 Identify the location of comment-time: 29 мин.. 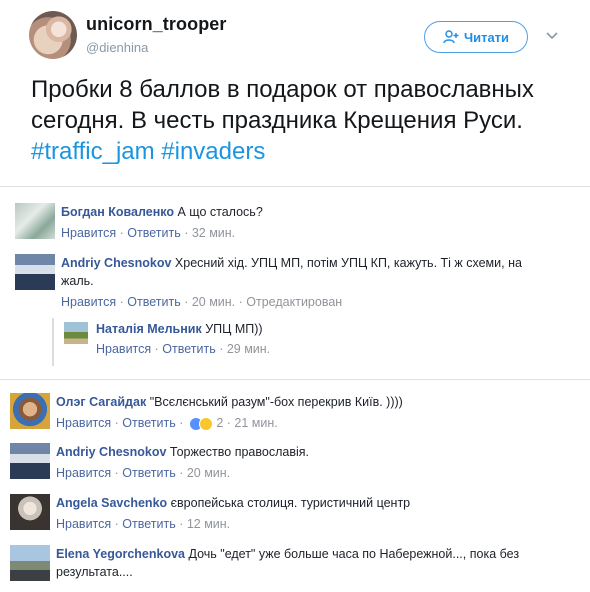
(248, 349).